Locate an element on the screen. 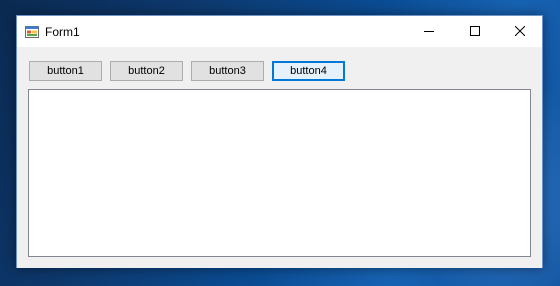 Image resolution: width=560 pixels, height=286 pixels. close-icon is located at coordinates (520, 32).